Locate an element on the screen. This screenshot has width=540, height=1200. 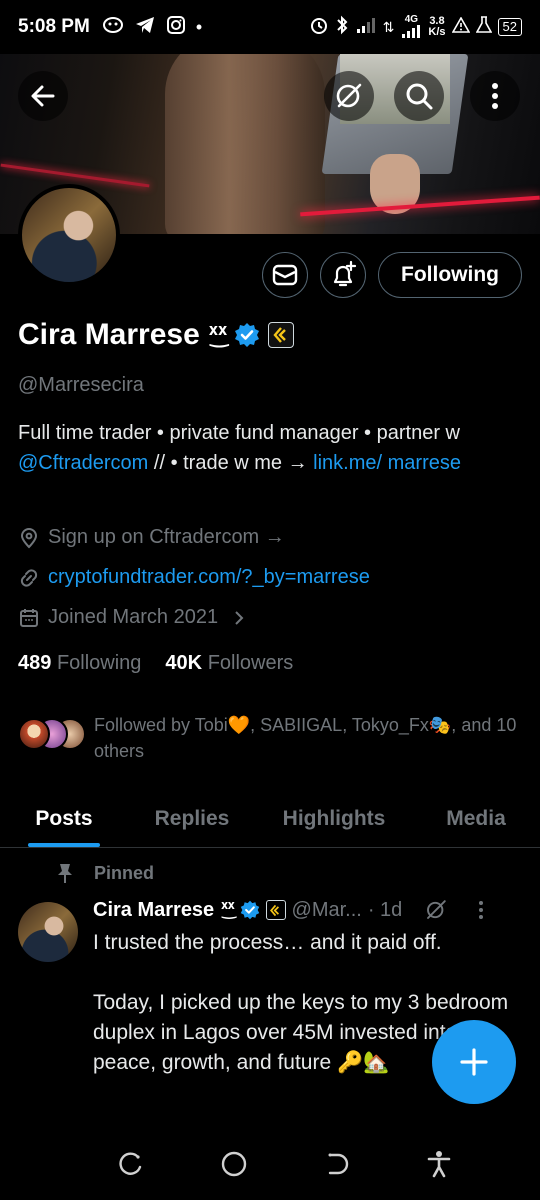
bluetooth-icon is located at coordinates (342, 27).